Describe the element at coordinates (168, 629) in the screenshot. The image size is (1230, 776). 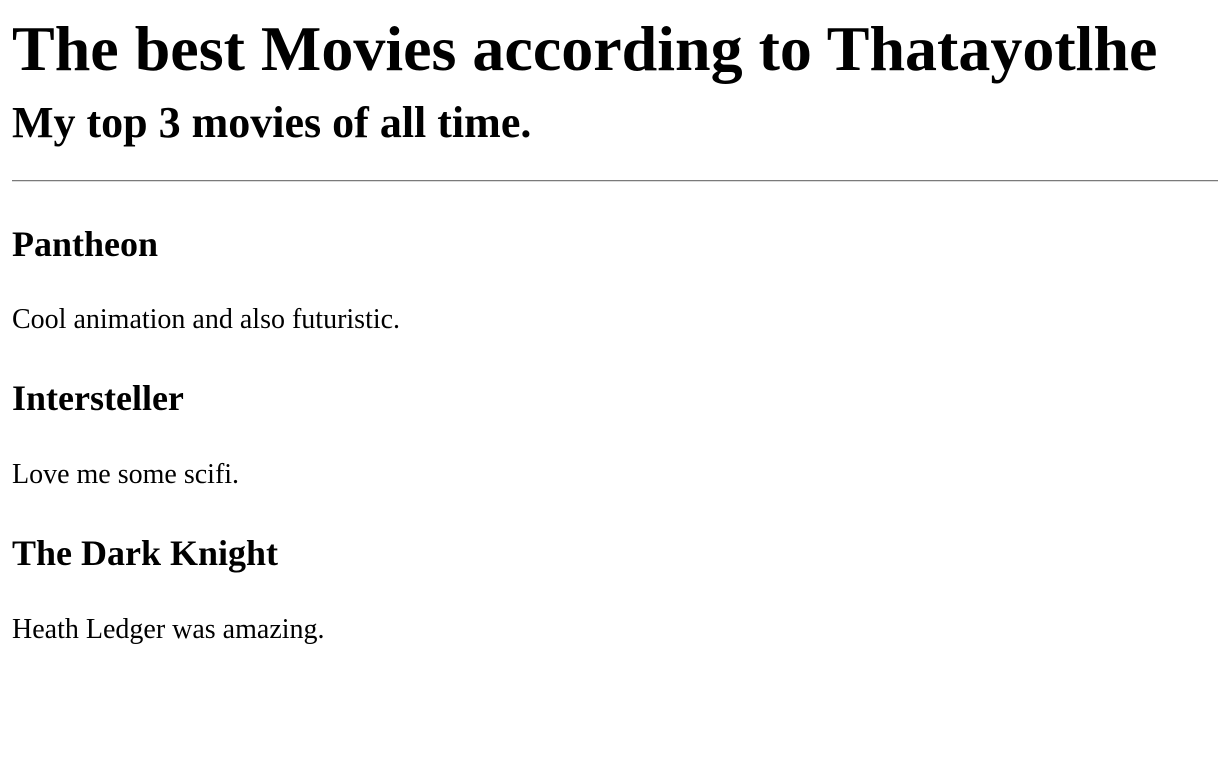
I see `movie-description: Heath Ledger was amazing.` at that location.